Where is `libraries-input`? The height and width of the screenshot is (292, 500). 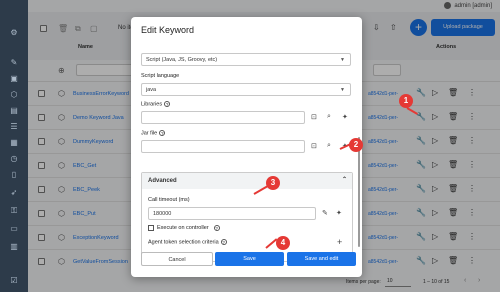 libraries-input is located at coordinates (223, 117).